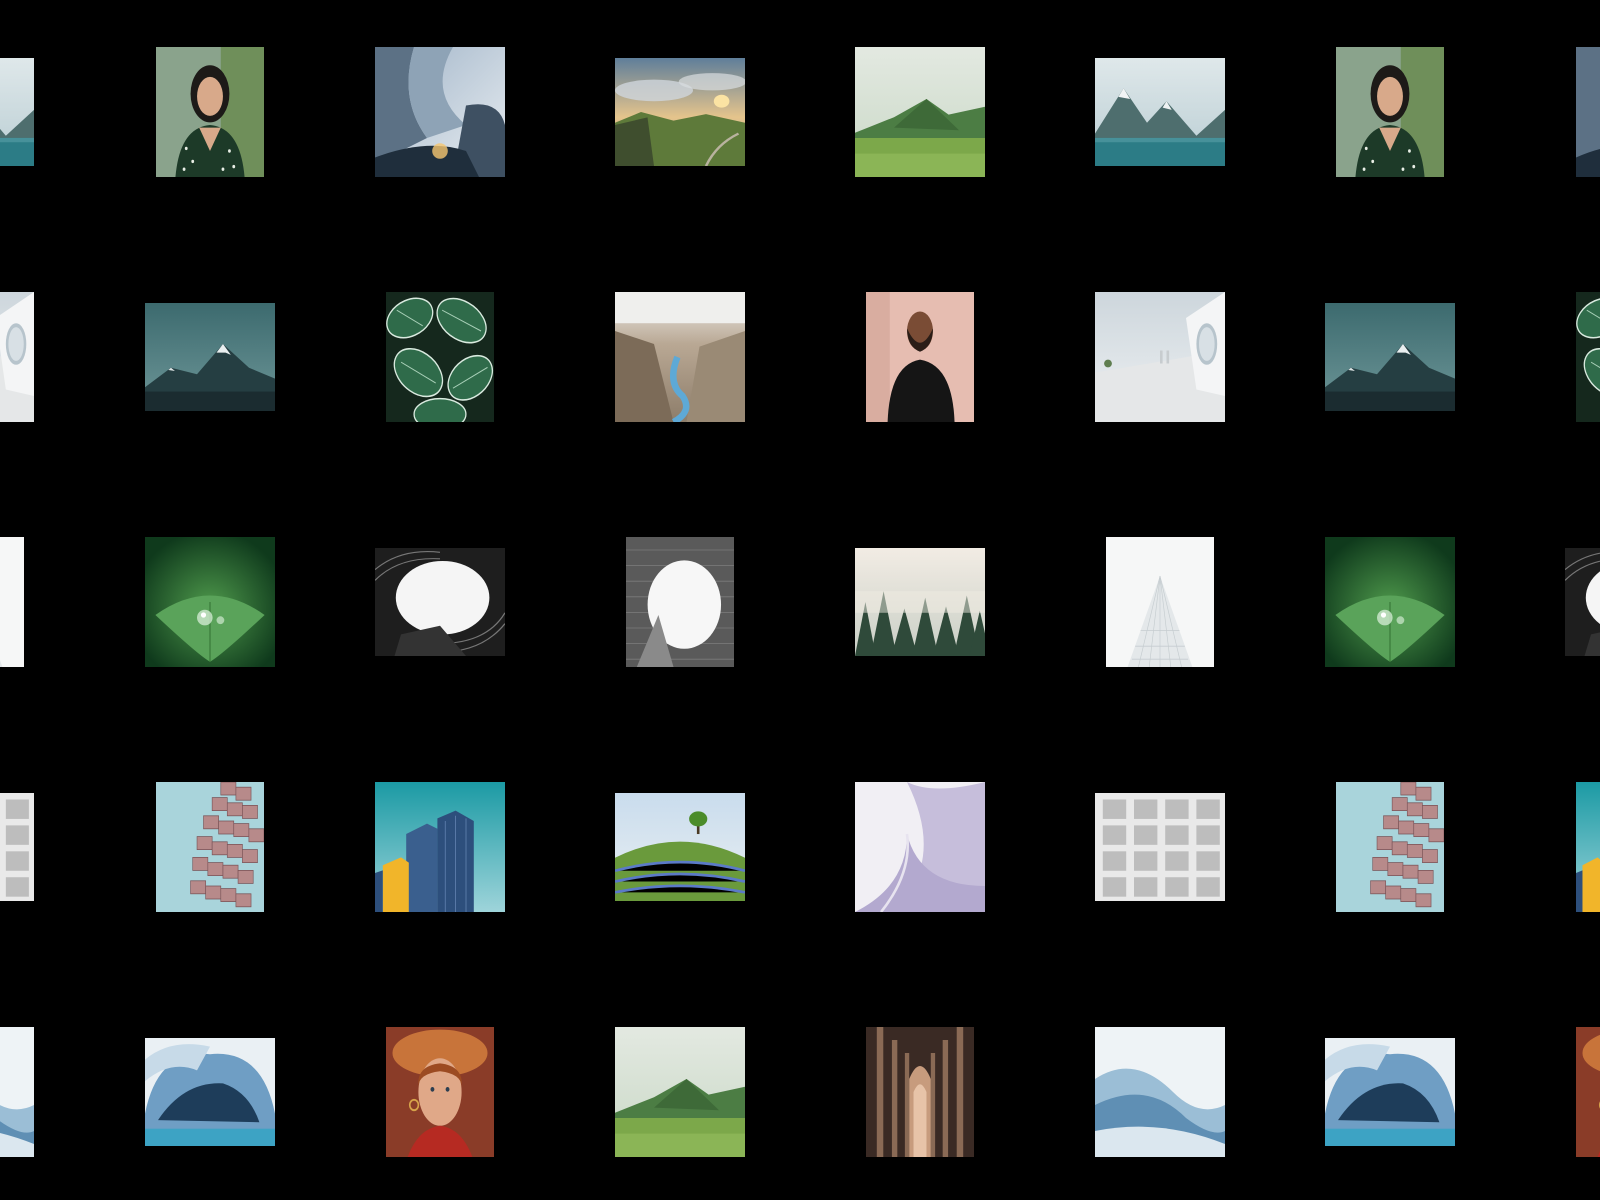 The image size is (1600, 1200). Describe the element at coordinates (920, 1092) in the screenshot. I see `thumbnail-cathedral-arches` at that location.